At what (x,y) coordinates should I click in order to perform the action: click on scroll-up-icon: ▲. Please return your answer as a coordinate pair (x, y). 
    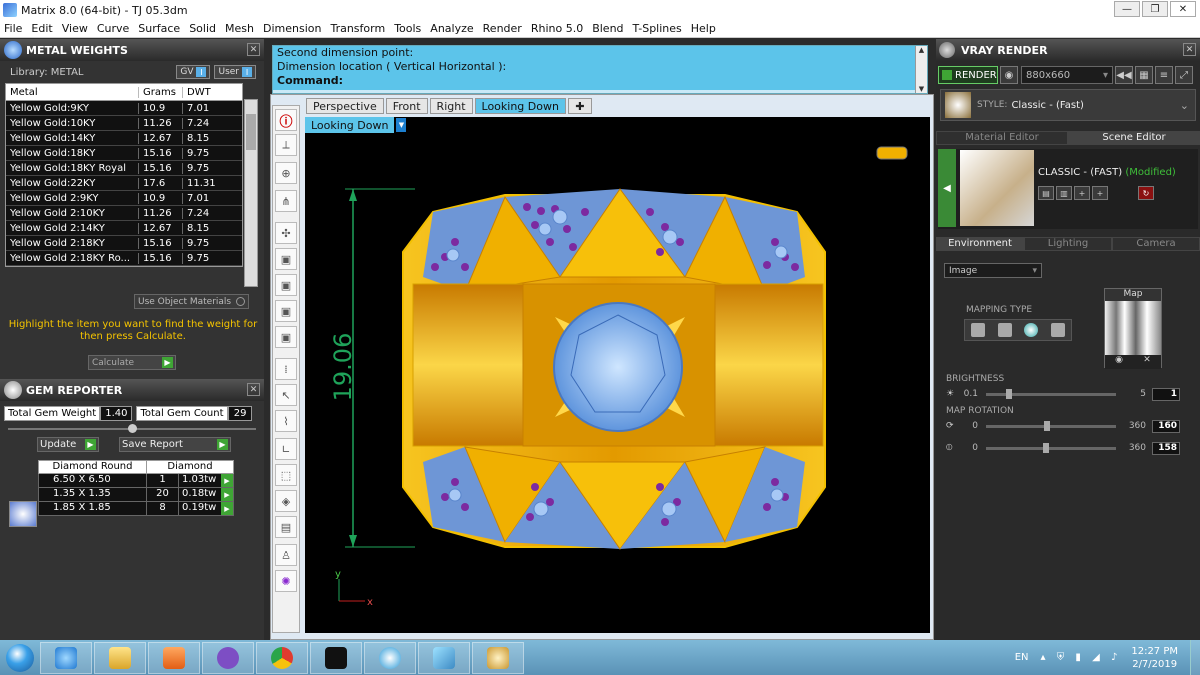
    Looking at the image, I should click on (921, 50).